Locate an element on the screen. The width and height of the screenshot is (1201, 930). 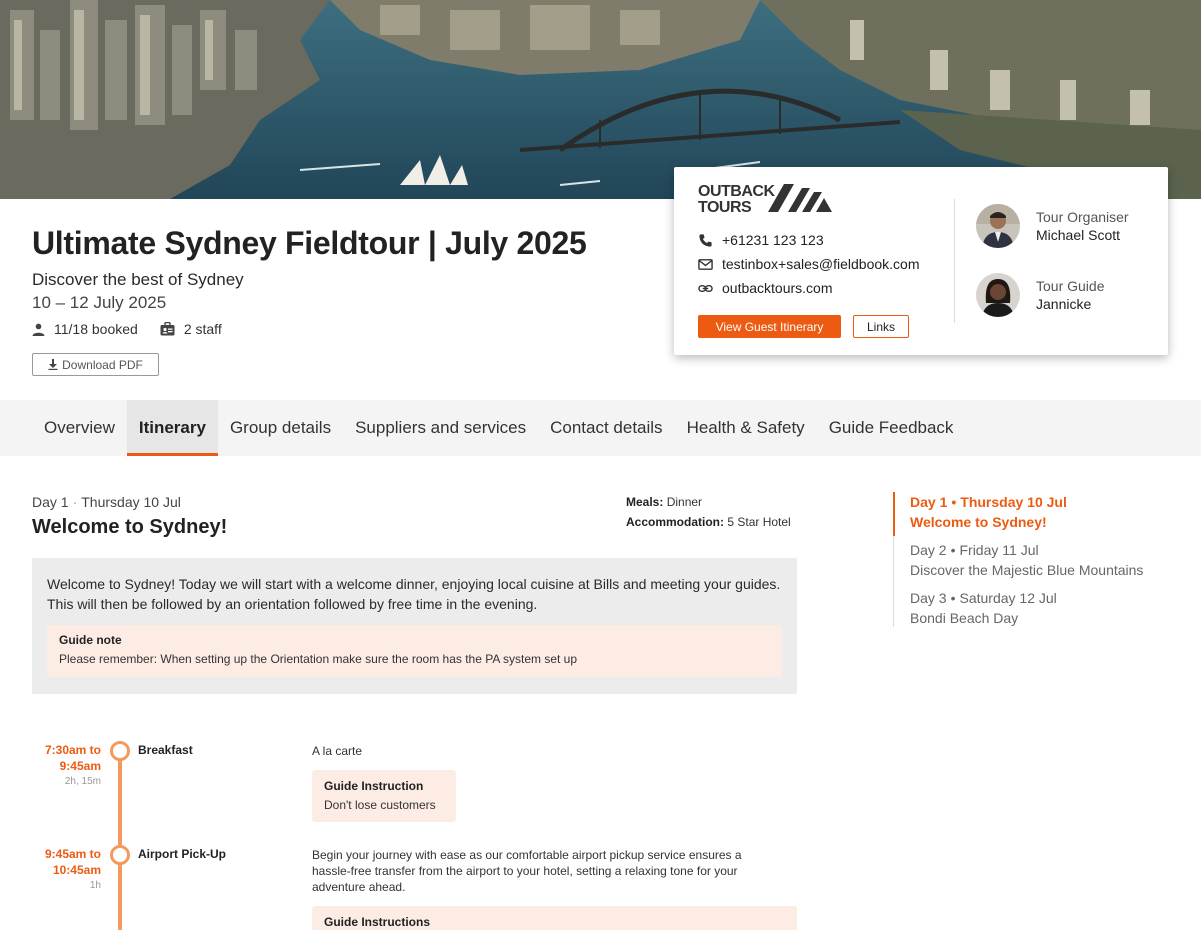
links-button: Links is located at coordinates (881, 326).